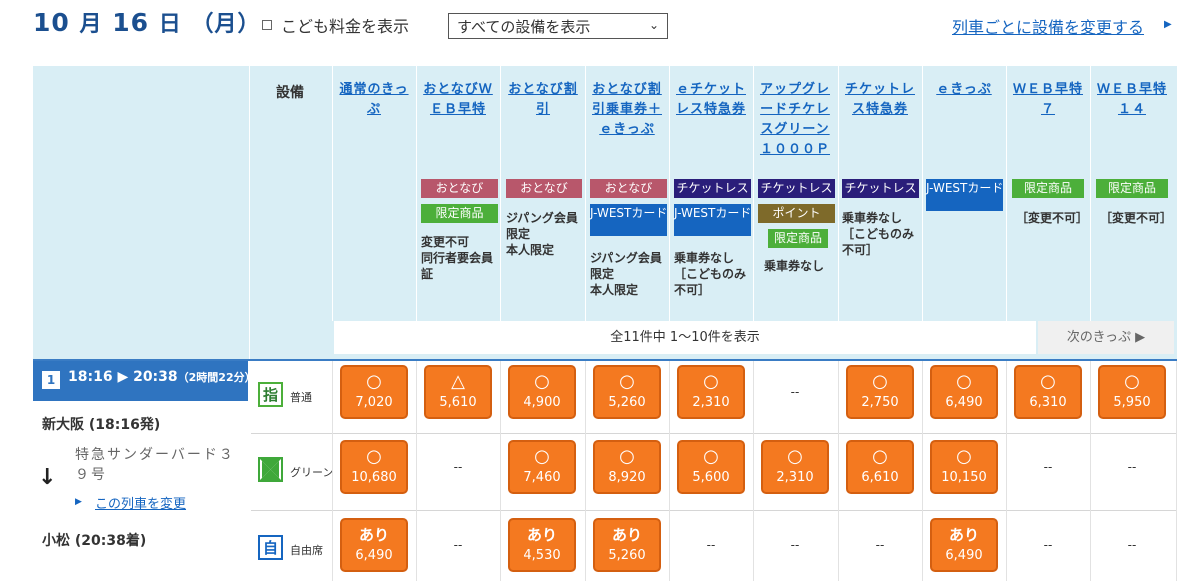 This screenshot has width=1200, height=581. I want to click on facility-header: 設備, so click(290, 93).